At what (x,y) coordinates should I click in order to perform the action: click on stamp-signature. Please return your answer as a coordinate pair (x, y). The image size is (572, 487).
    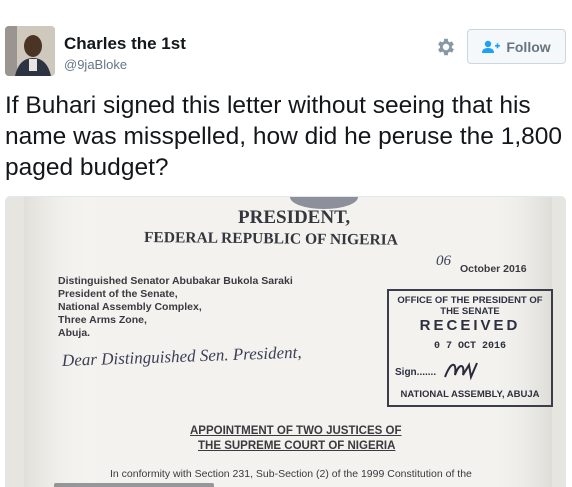
    Looking at the image, I should click on (461, 371).